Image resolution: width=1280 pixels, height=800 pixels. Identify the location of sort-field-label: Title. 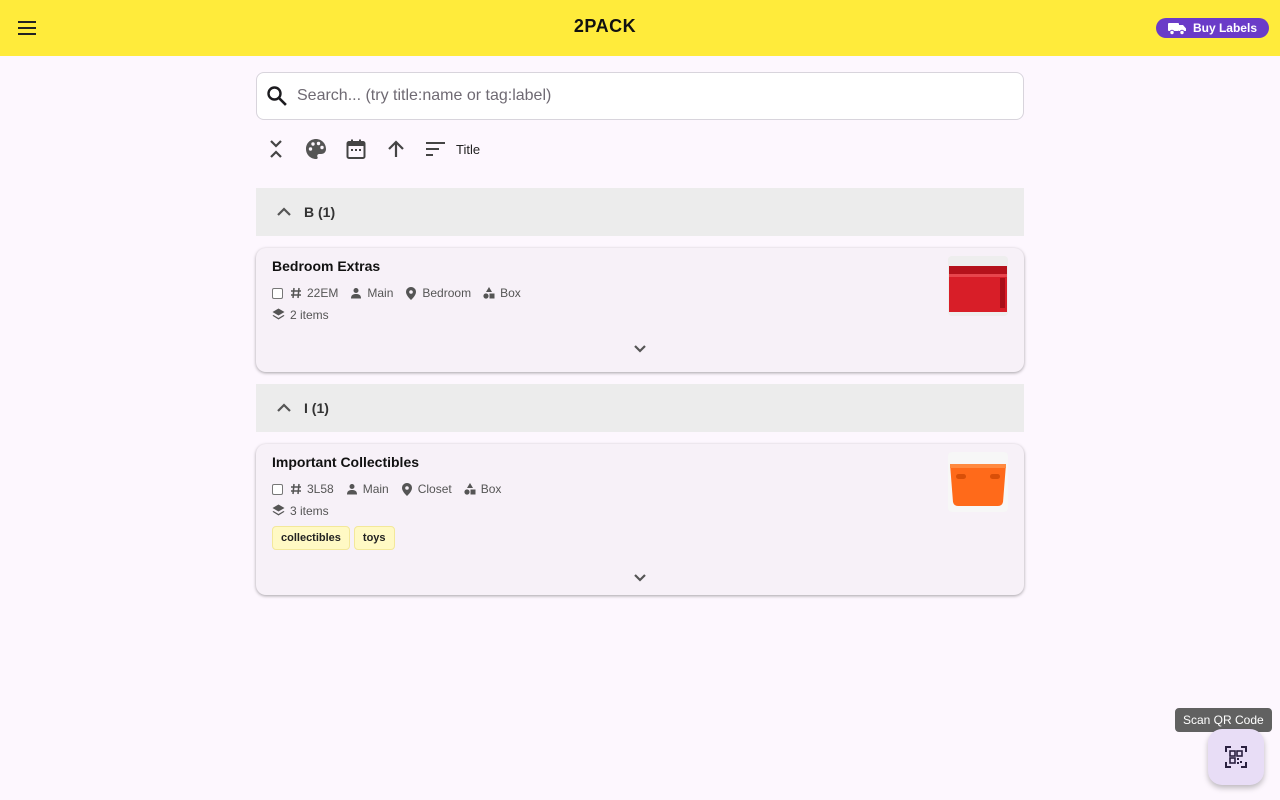
(468, 149).